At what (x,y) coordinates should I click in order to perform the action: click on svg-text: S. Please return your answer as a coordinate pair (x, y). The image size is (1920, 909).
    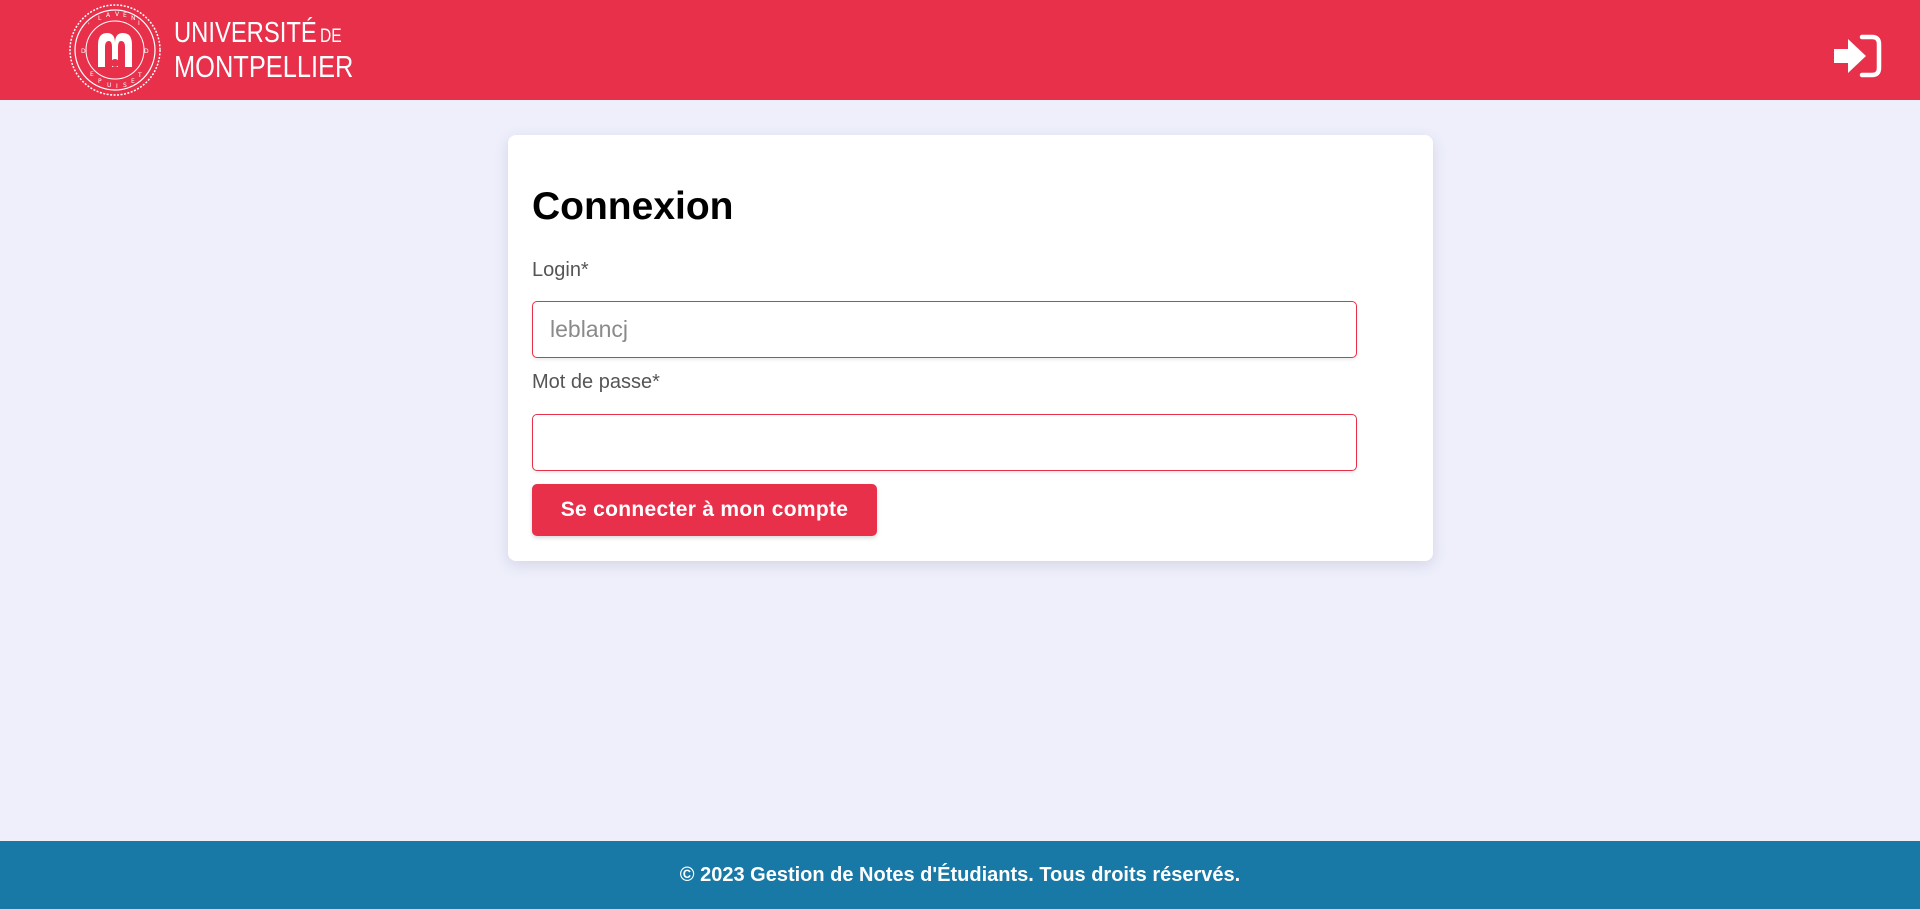
    Looking at the image, I should click on (125, 85).